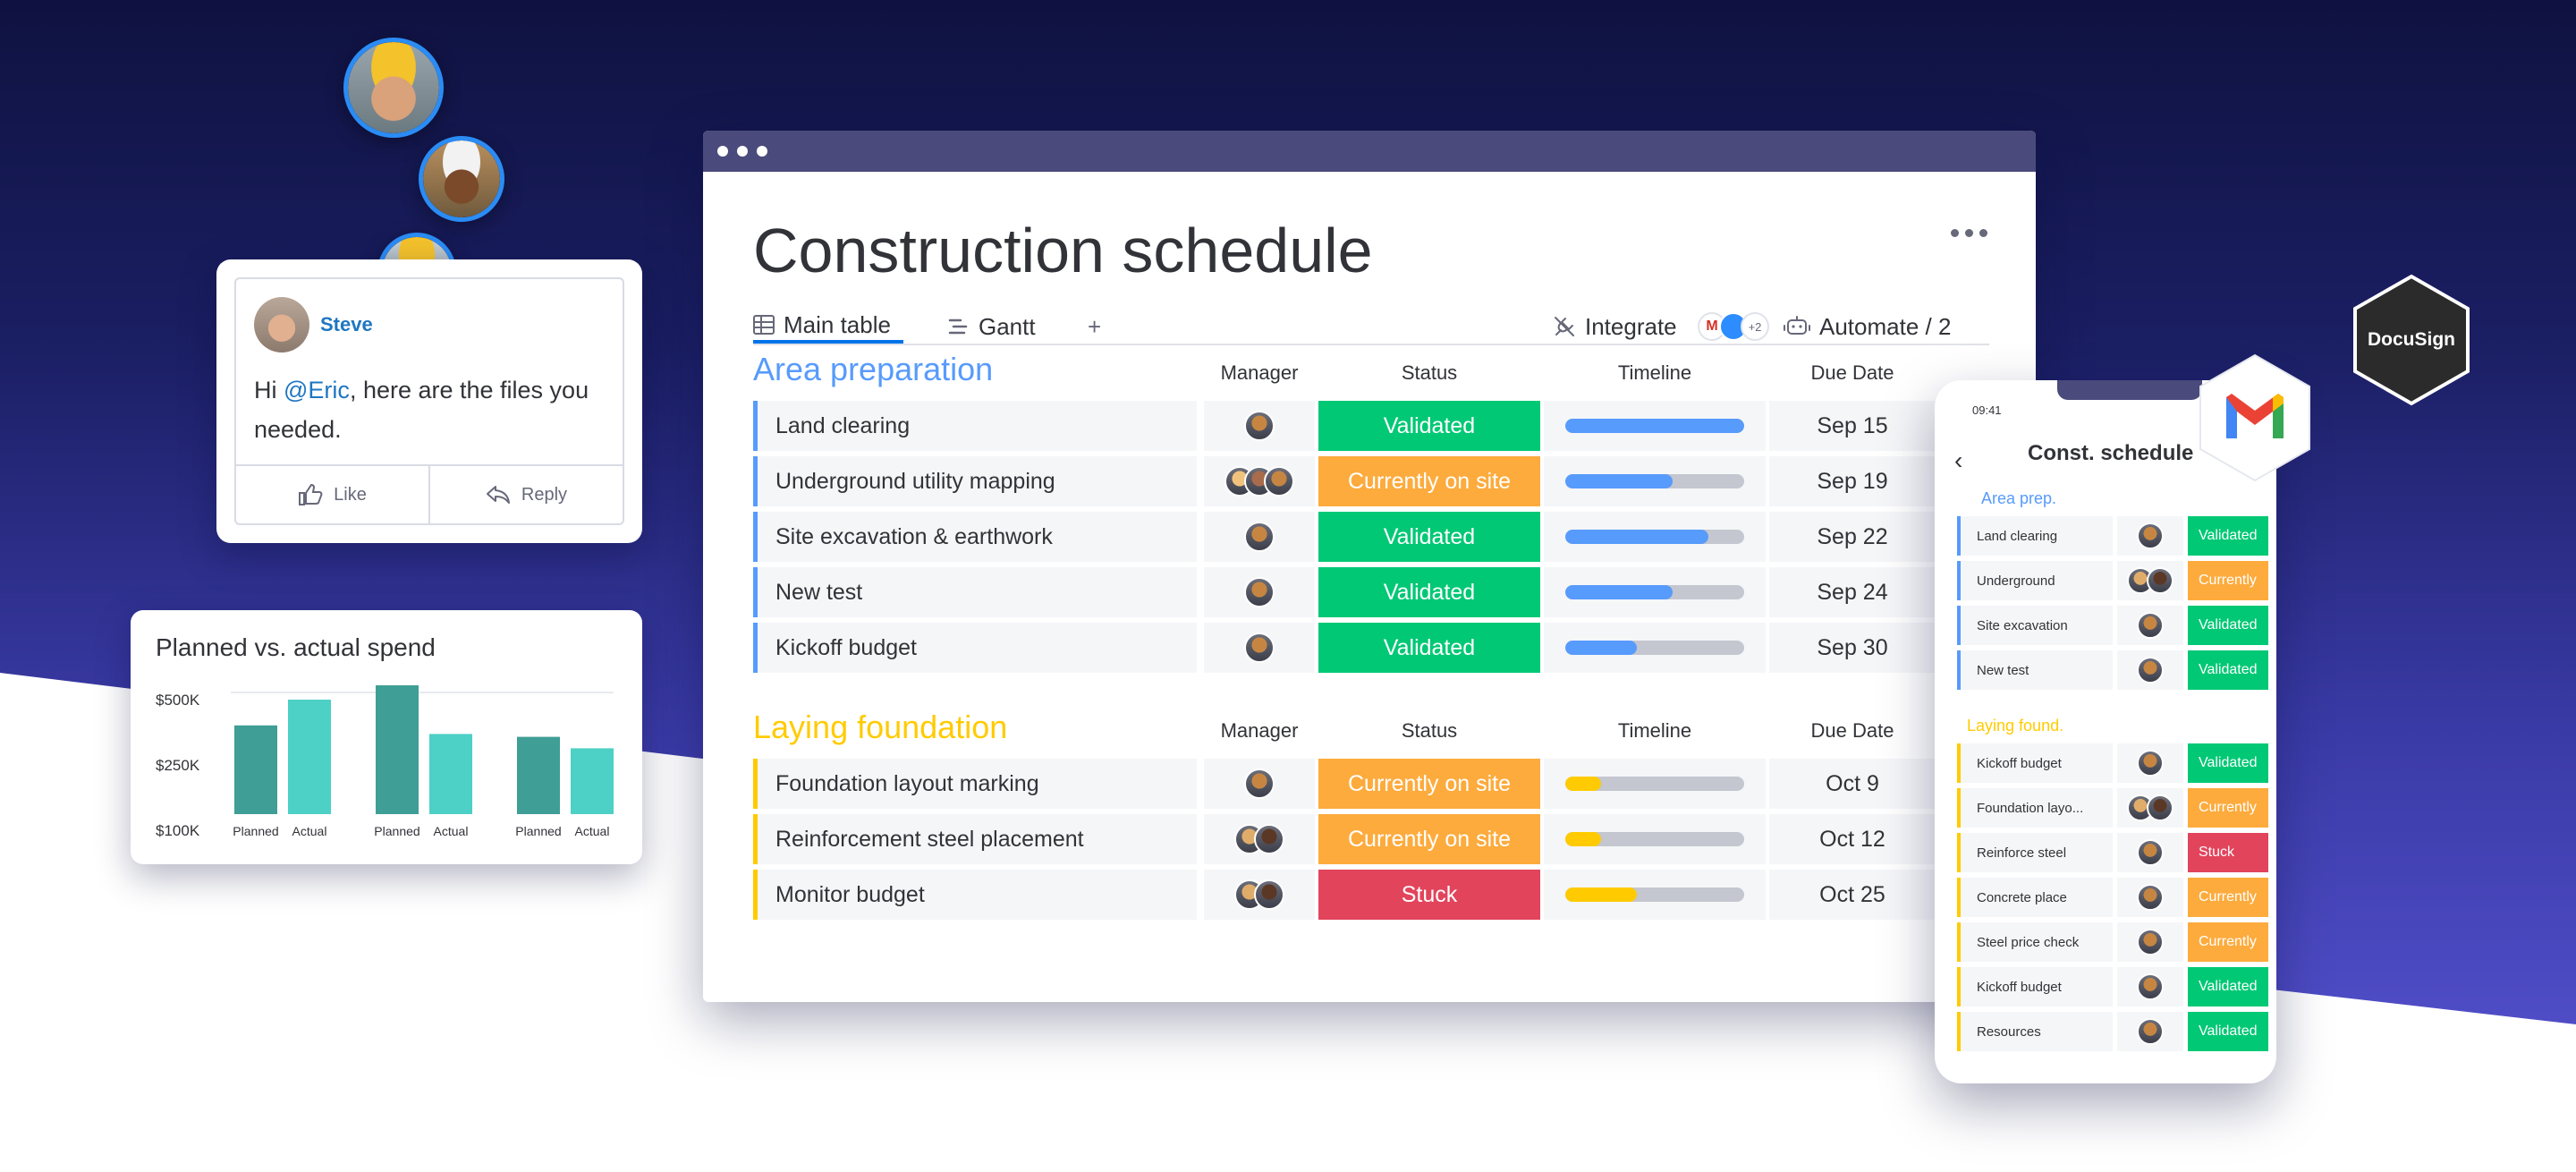 This screenshot has height=1172, width=2576. Describe the element at coordinates (762, 152) in the screenshot. I see `window-dot` at that location.